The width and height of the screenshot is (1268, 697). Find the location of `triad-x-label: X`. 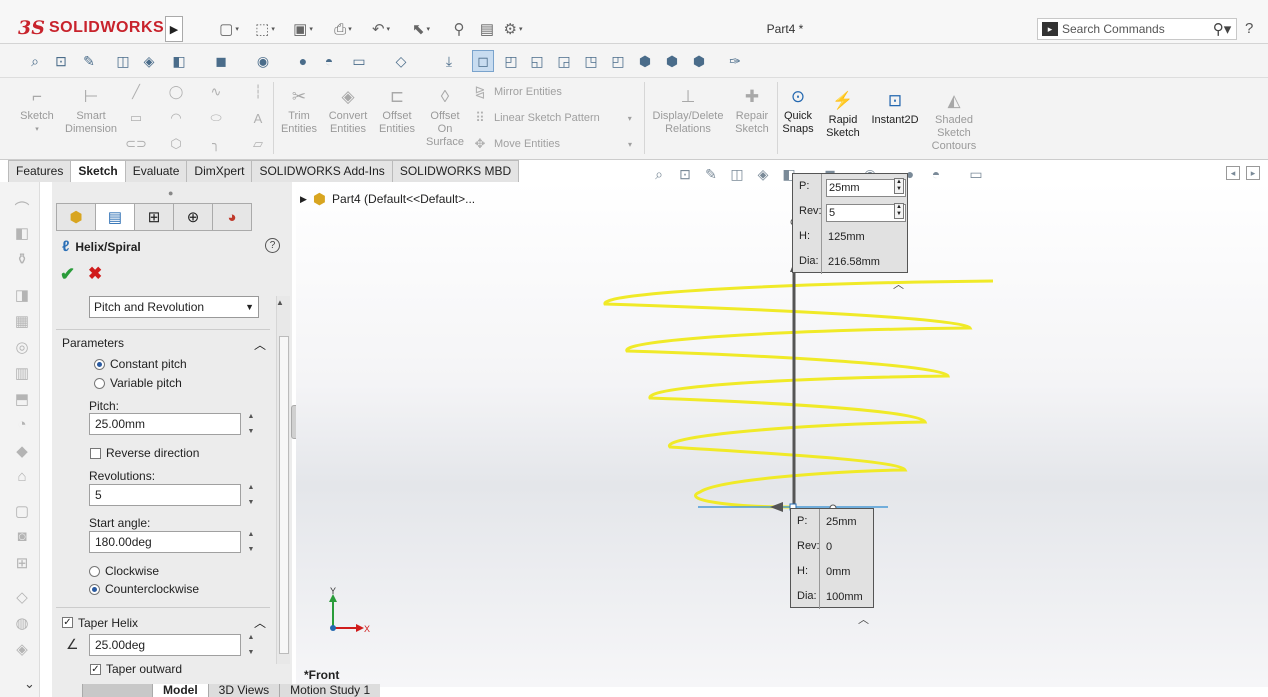

triad-x-label: X is located at coordinates (367, 629).